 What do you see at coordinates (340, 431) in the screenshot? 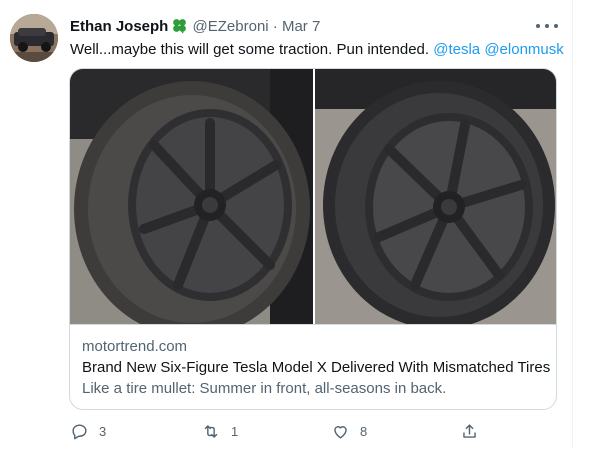
I see `like-icon` at bounding box center [340, 431].